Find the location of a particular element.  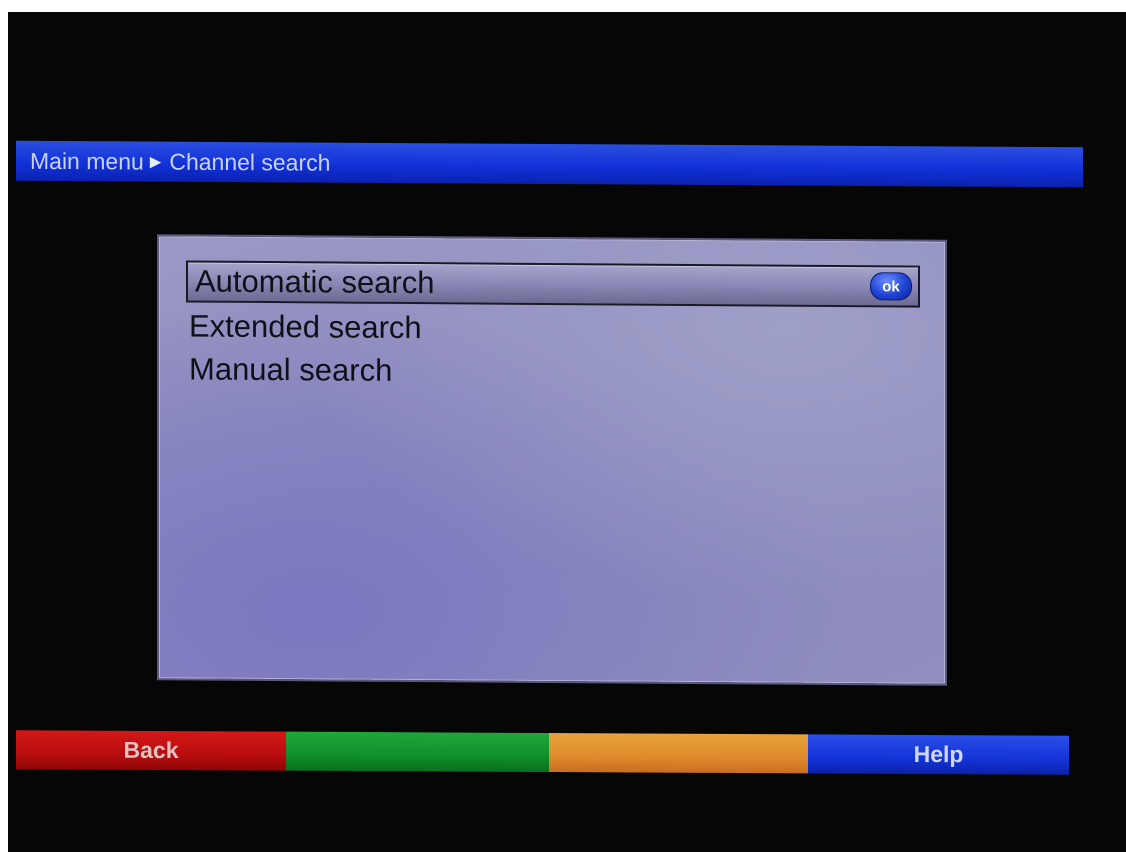

color-key-bar: Back Help is located at coordinates (542, 752).